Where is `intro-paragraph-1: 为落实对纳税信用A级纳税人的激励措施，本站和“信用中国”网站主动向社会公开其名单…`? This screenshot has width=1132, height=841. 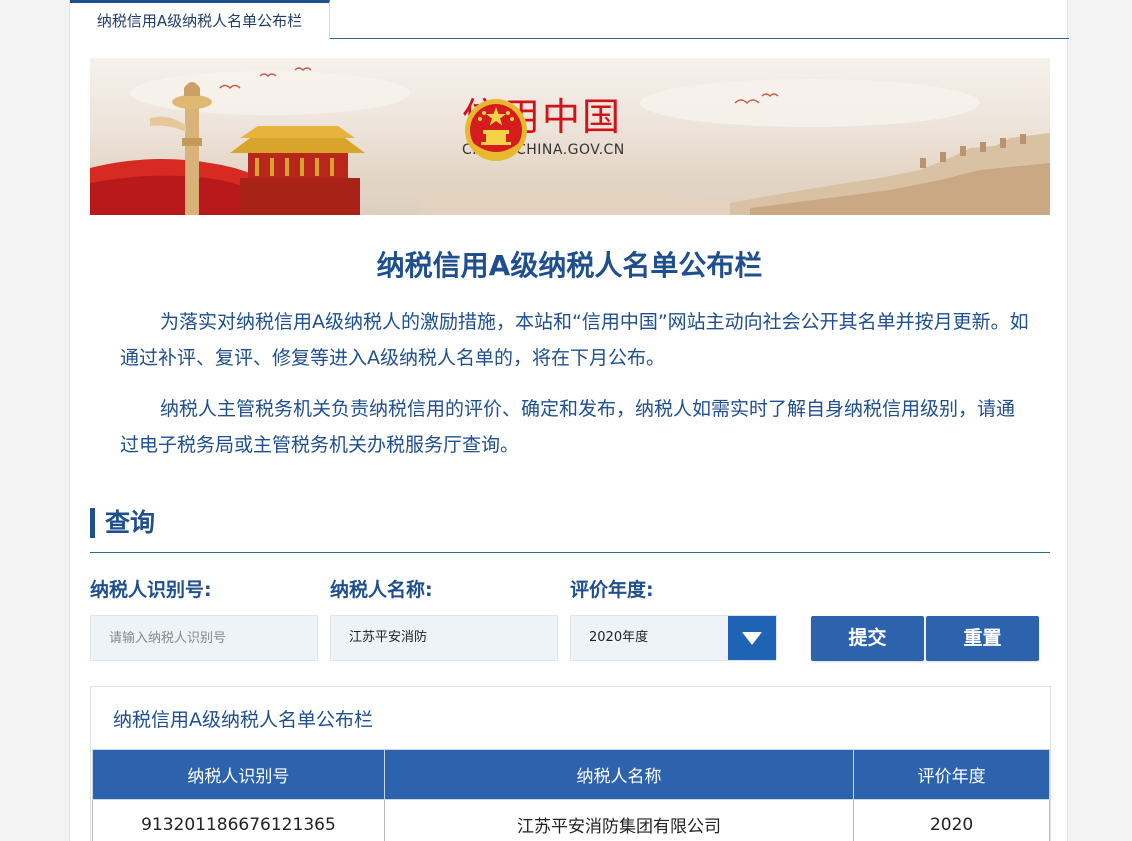
intro-paragraph-1: 为落实对纳税信用A级纳税人的激励措施，本站和“信用中国”网站主动向社会公开其名单… is located at coordinates (574, 340).